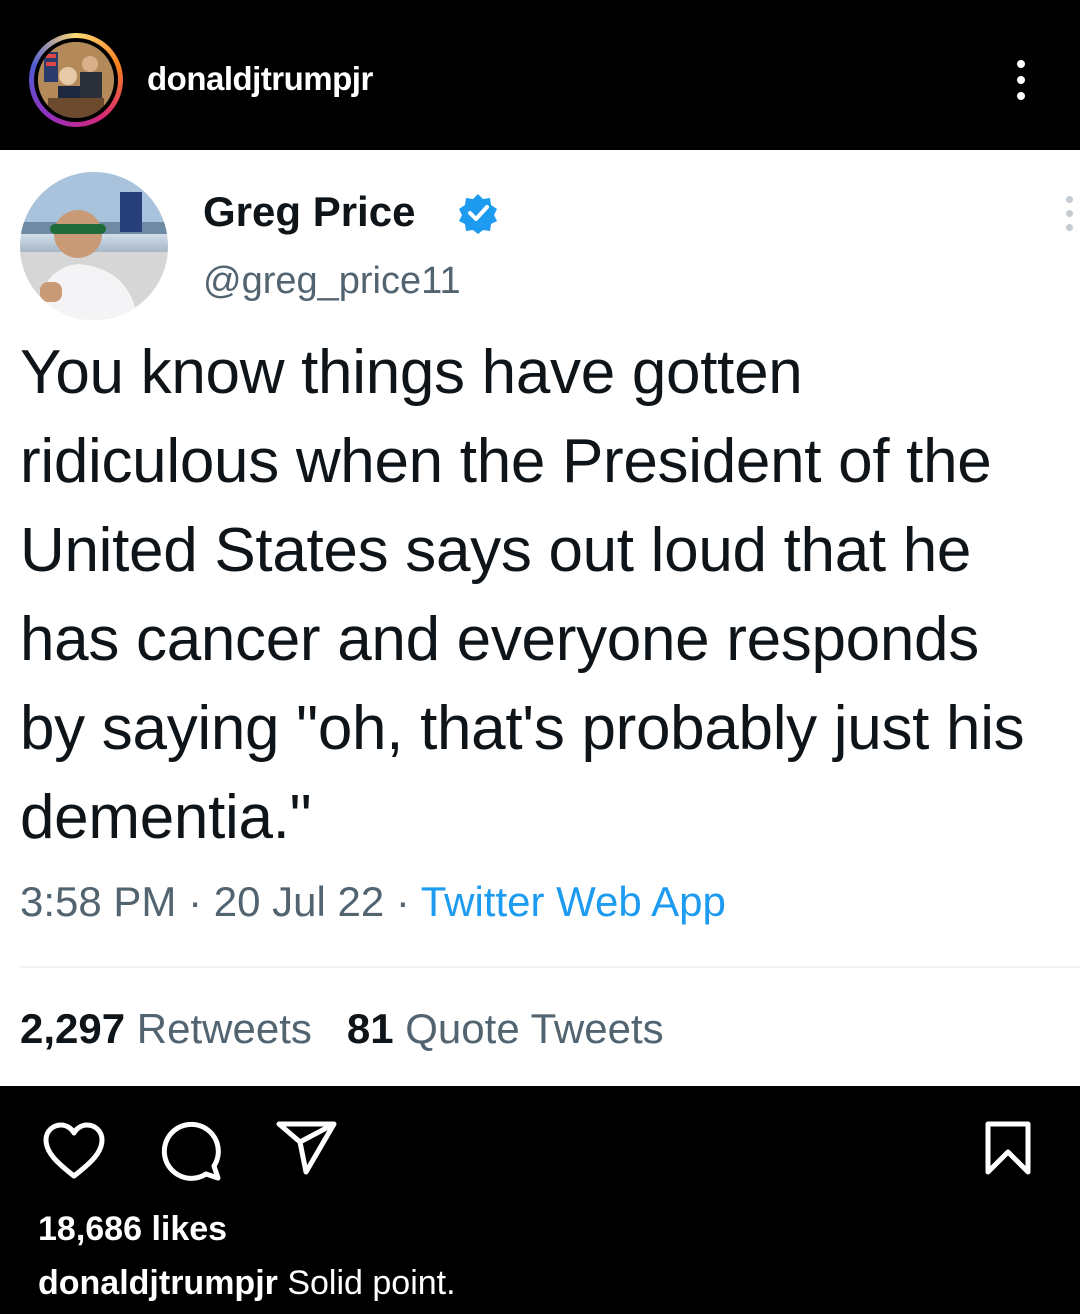  Describe the element at coordinates (540, 75) in the screenshot. I see `post-header: donaldjtrumpjr` at that location.